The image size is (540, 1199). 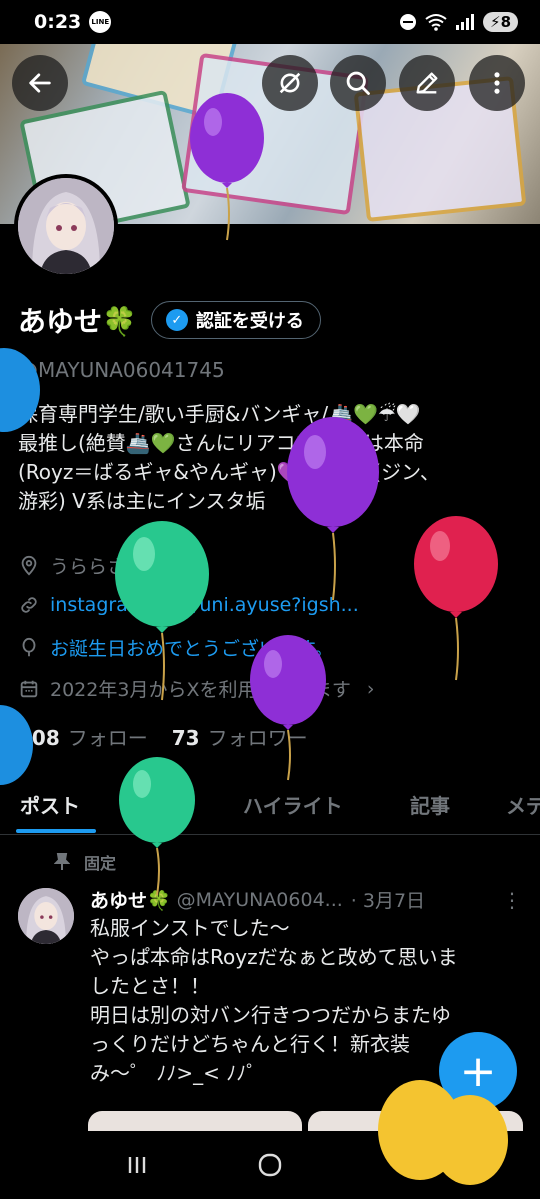 I want to click on compose-post-button: +, so click(x=478, y=1071).